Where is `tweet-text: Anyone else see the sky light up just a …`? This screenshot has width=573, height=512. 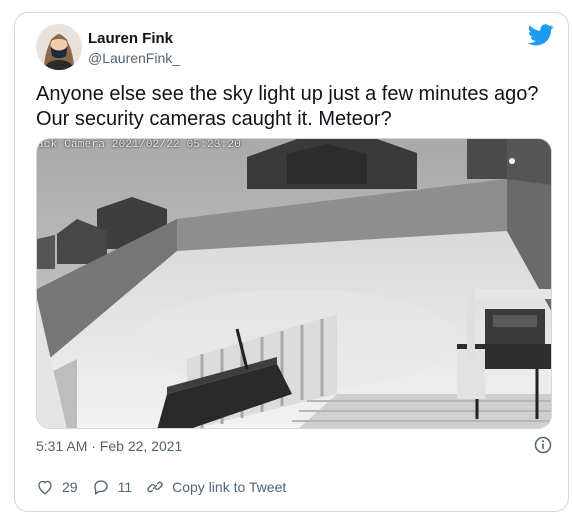
tweet-text: Anyone else see the sky light up just a … is located at coordinates (287, 106).